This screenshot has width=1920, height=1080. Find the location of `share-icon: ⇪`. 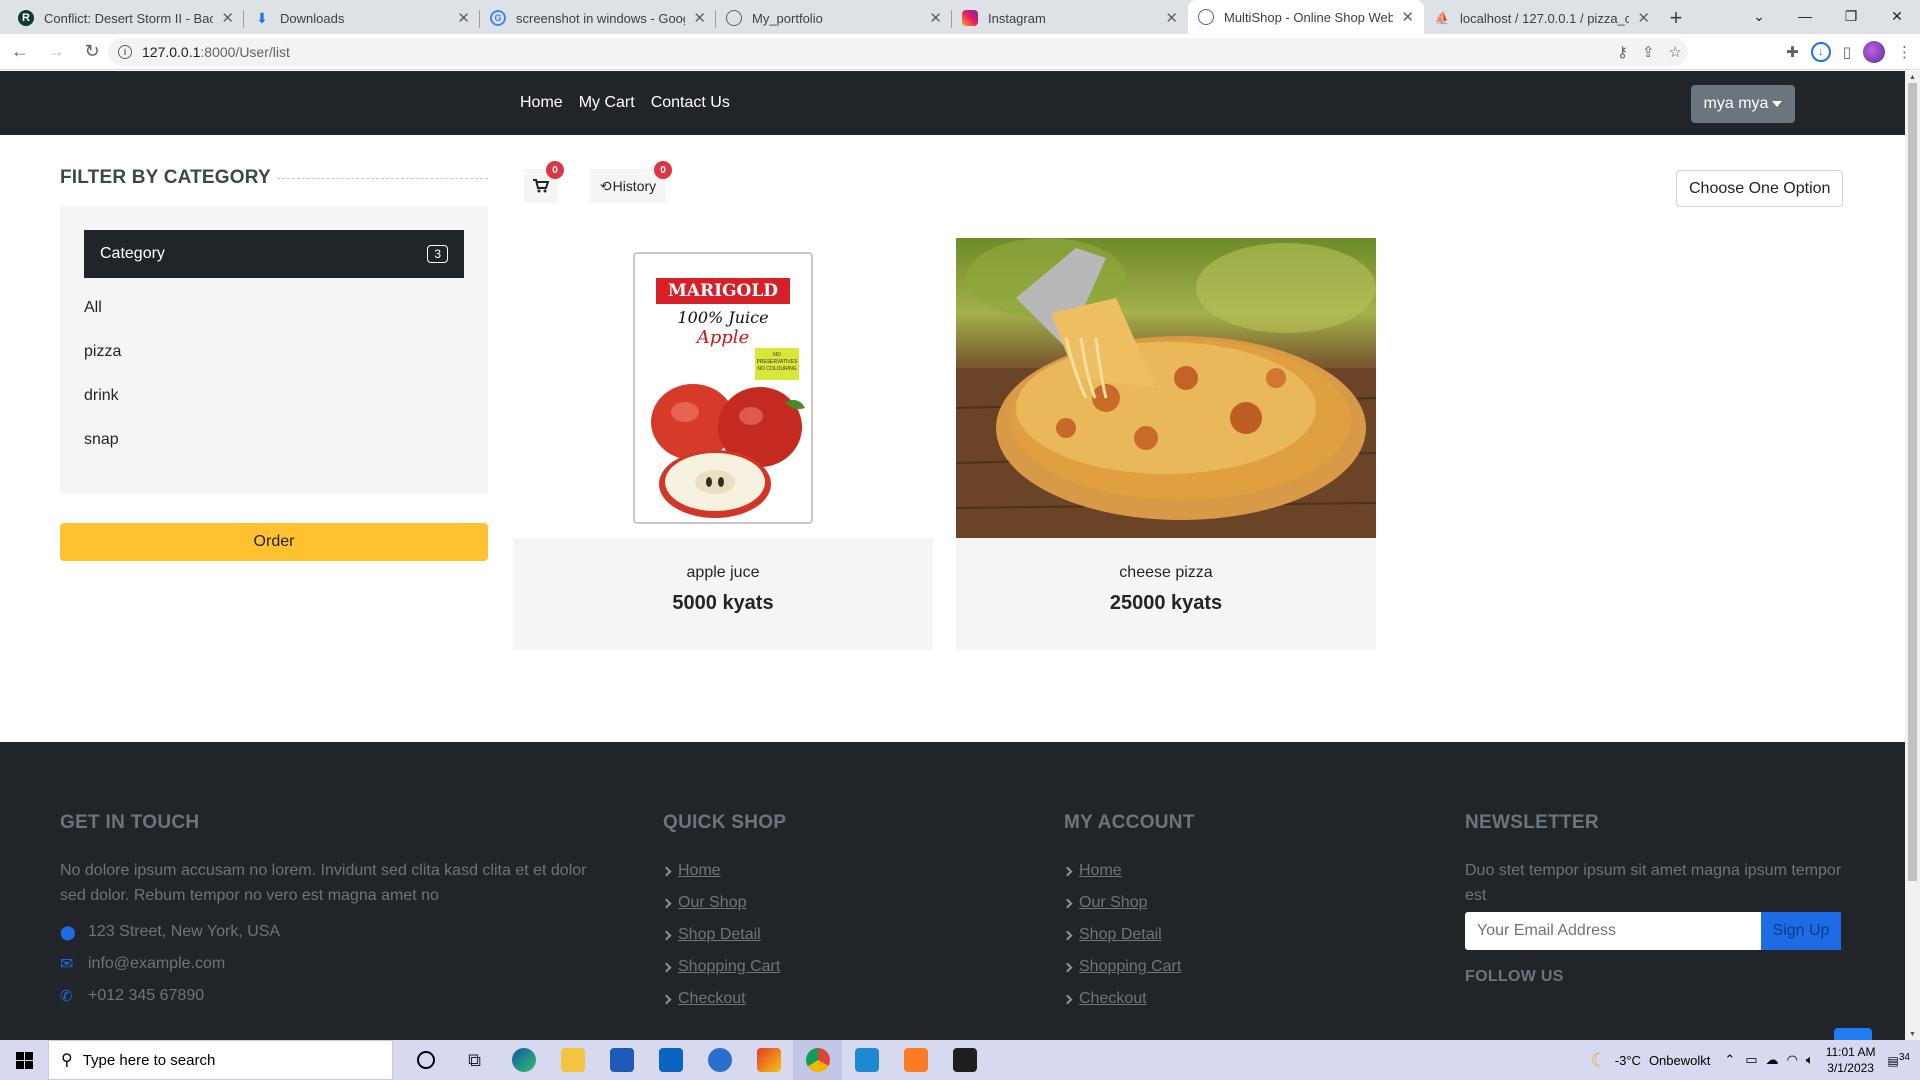

share-icon: ⇪ is located at coordinates (1648, 52).